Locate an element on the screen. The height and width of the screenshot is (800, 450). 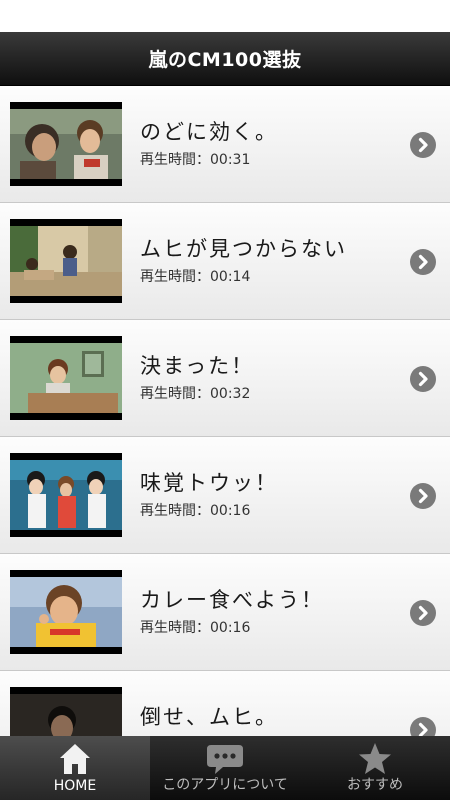
home-icon is located at coordinates (75, 761).